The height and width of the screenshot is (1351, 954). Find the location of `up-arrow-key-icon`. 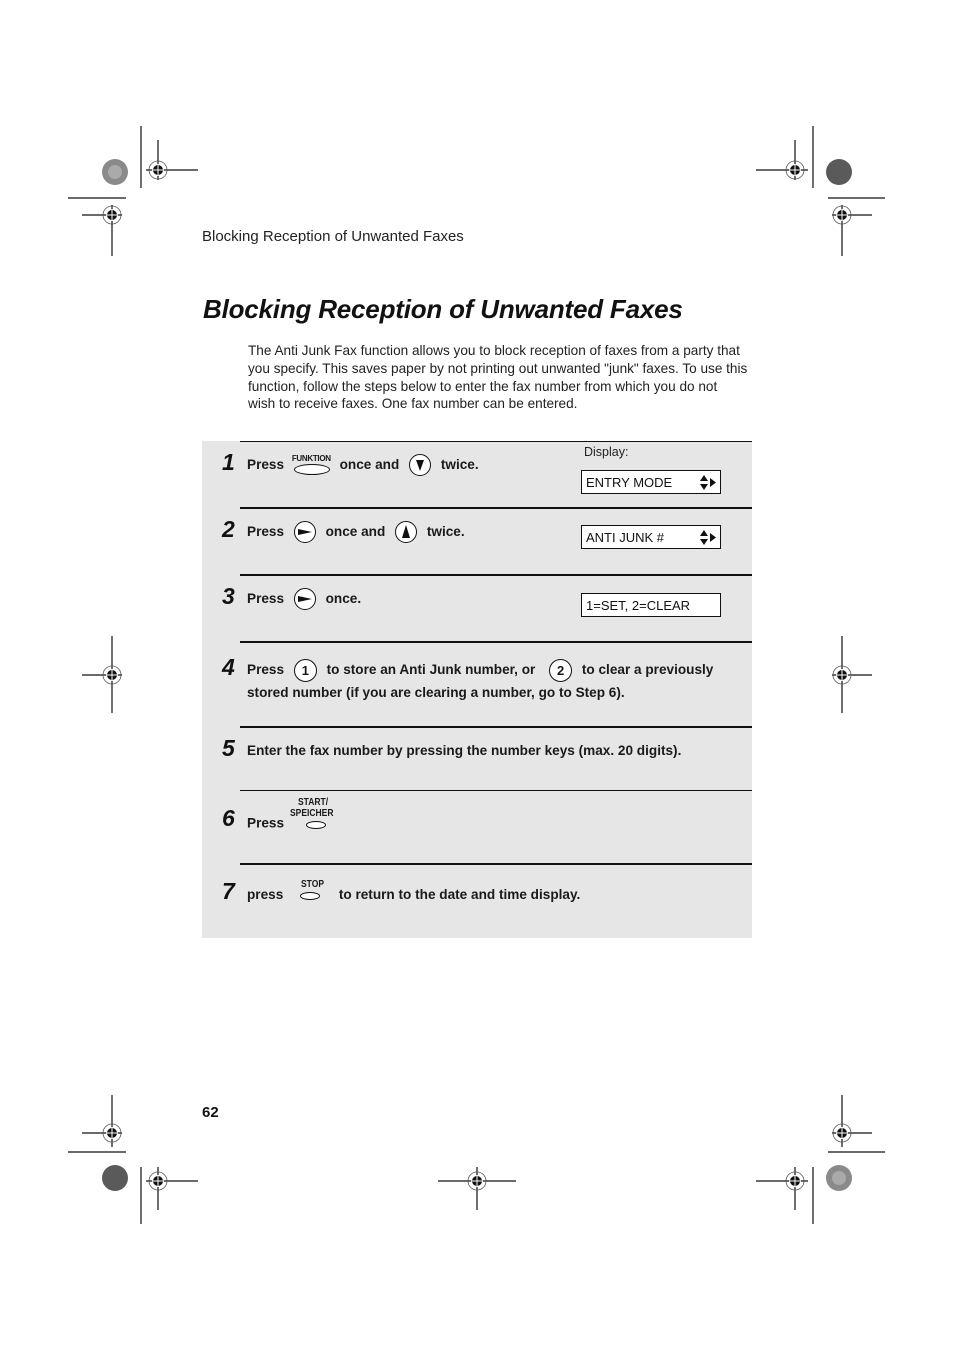

up-arrow-key-icon is located at coordinates (406, 532).